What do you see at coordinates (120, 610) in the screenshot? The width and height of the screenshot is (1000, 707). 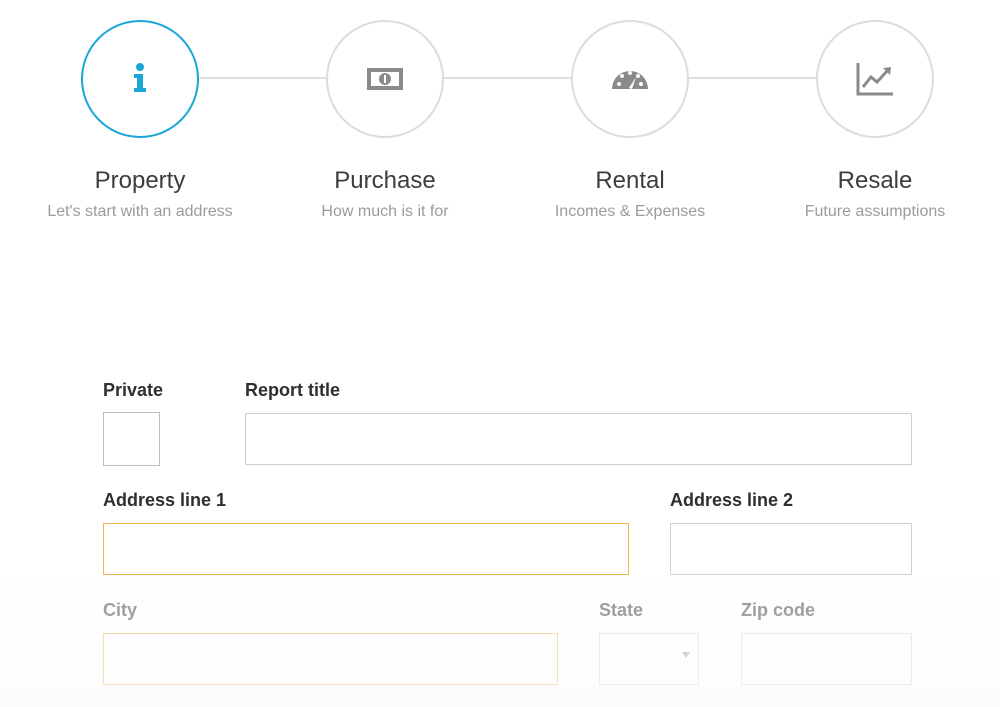 I see `city-label: City` at bounding box center [120, 610].